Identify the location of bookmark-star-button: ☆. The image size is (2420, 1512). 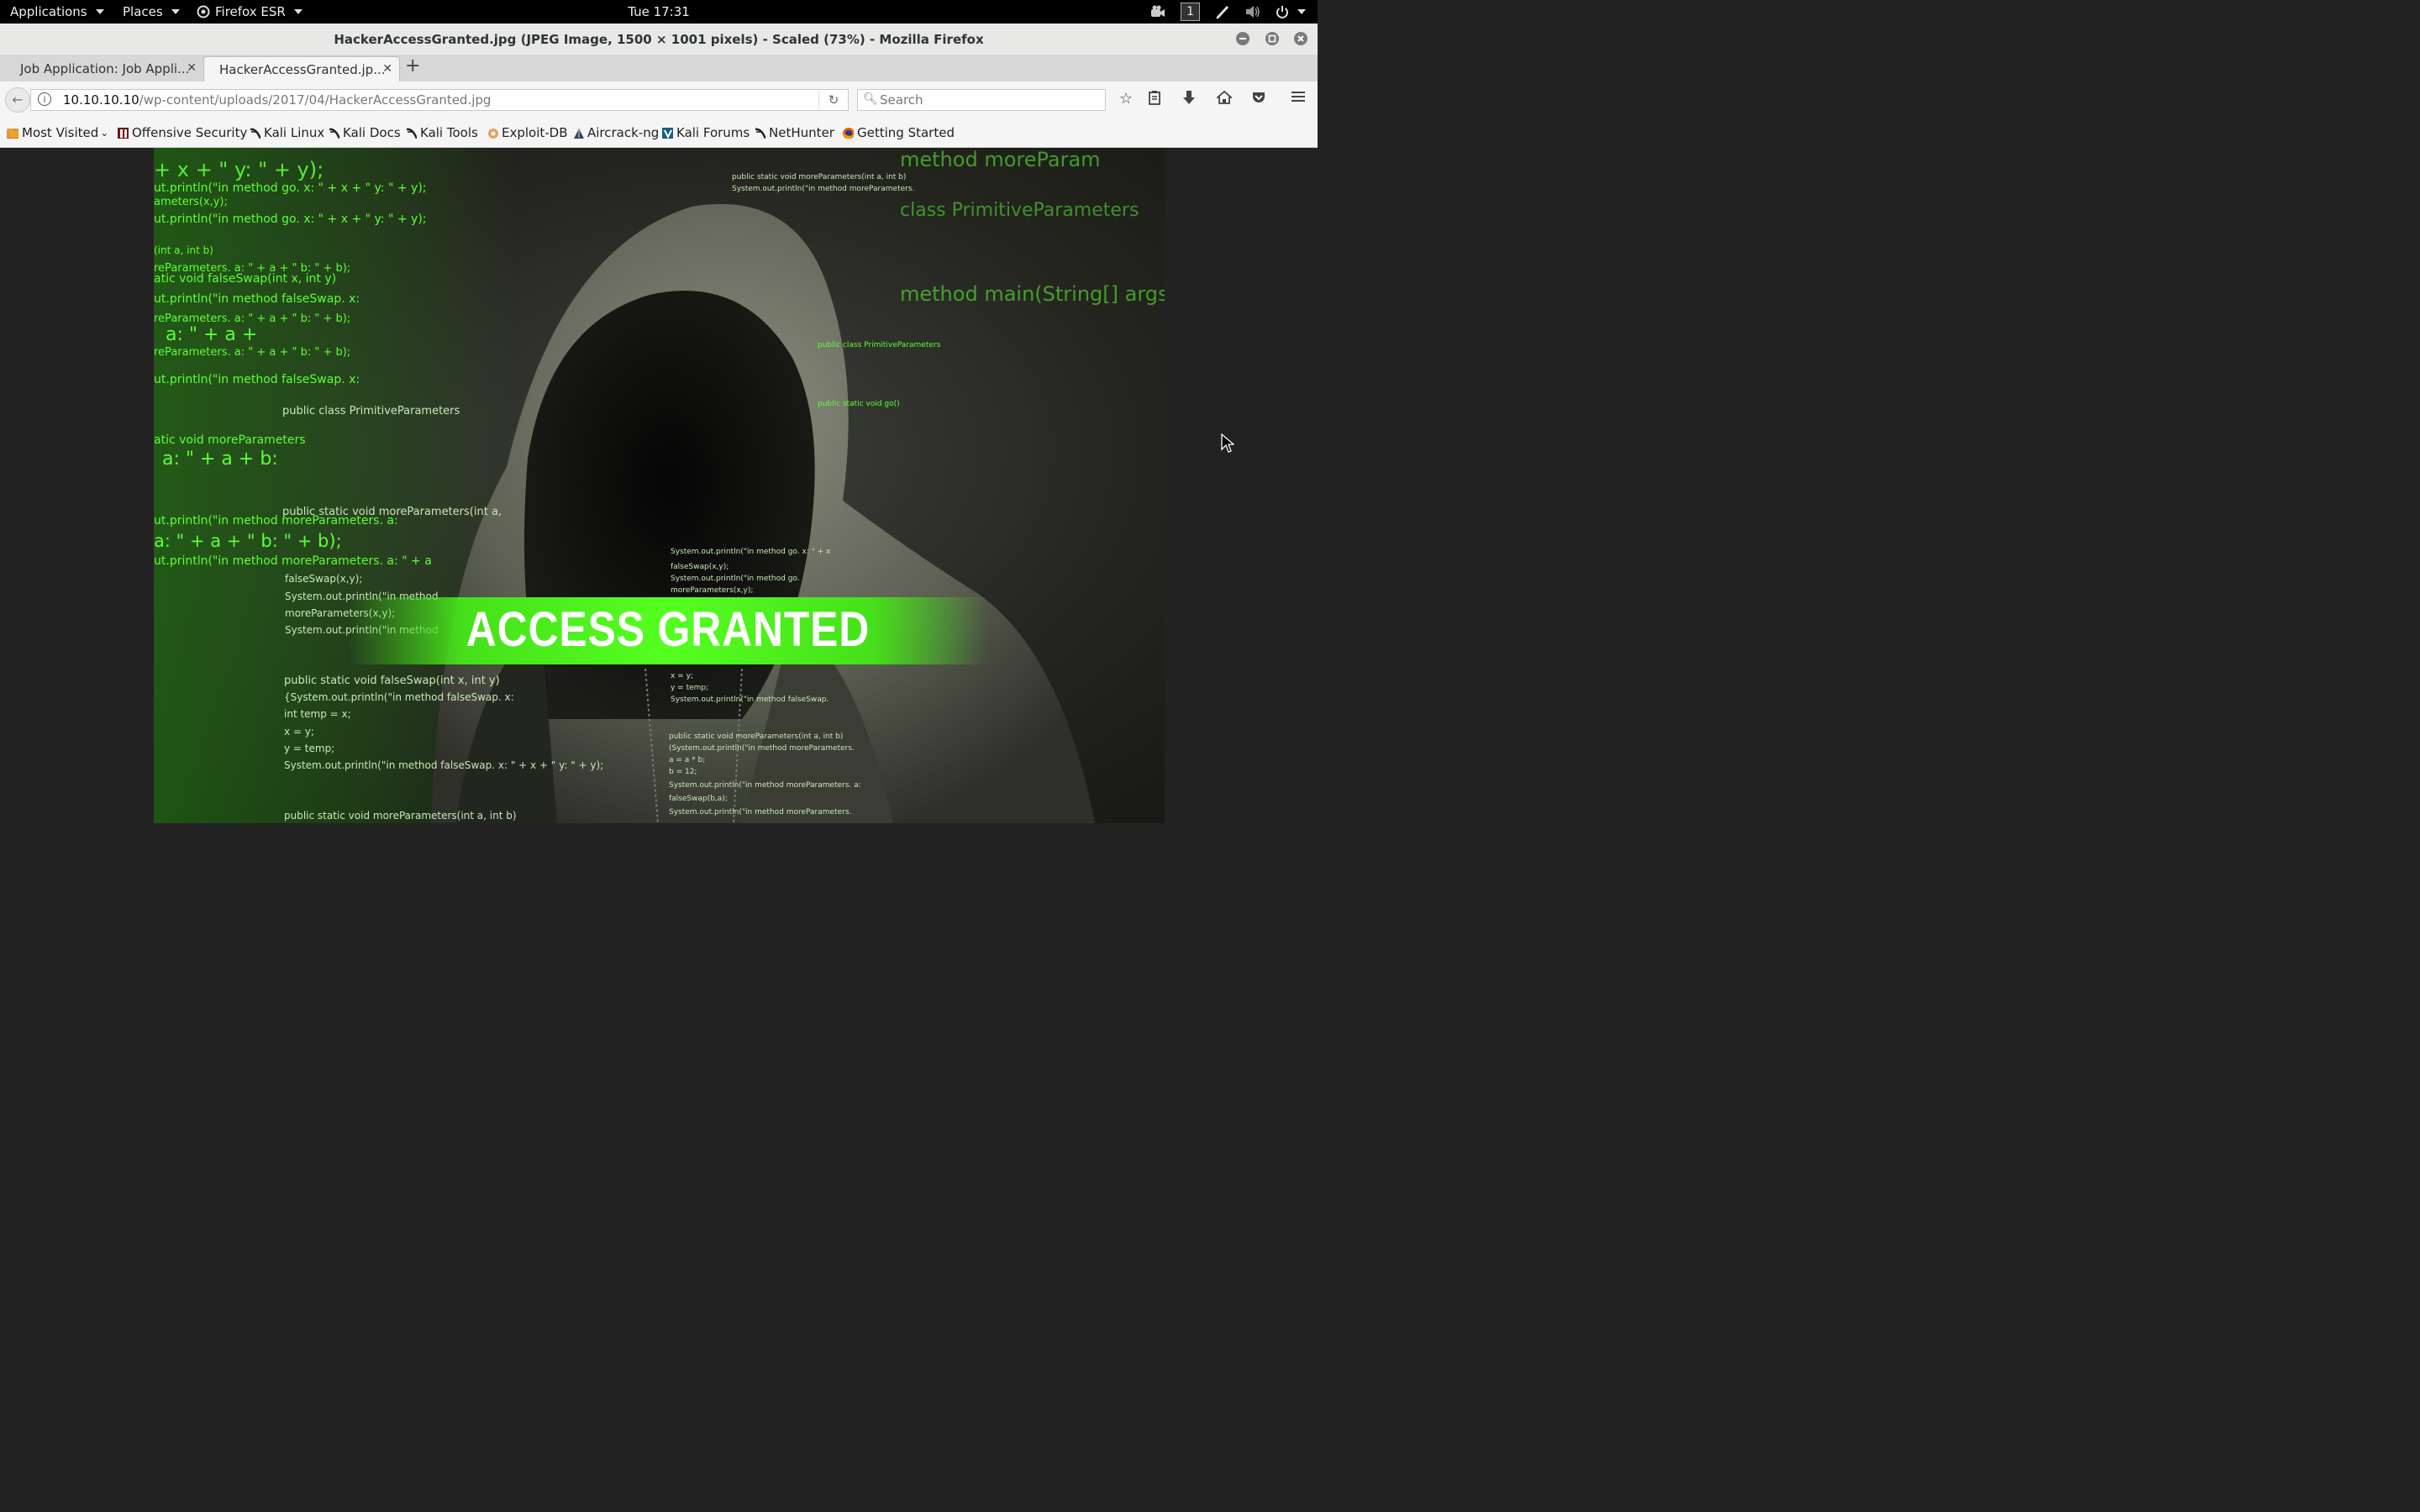
(1126, 99).